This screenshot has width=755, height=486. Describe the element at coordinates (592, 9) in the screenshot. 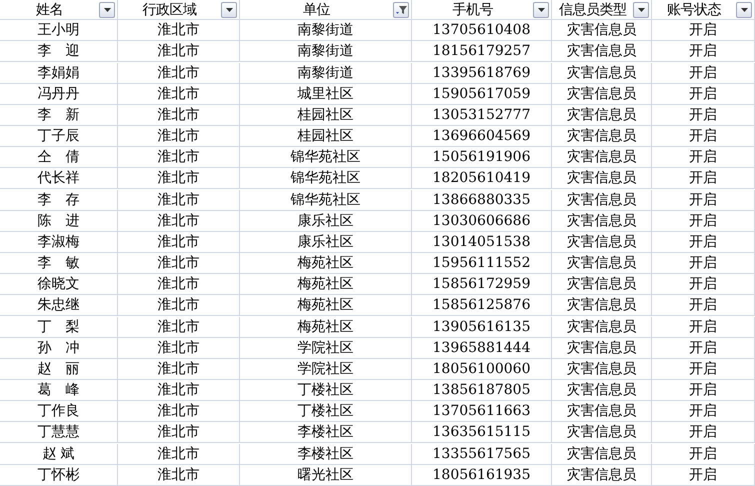

I see `column-header: 信息员类型` at that location.